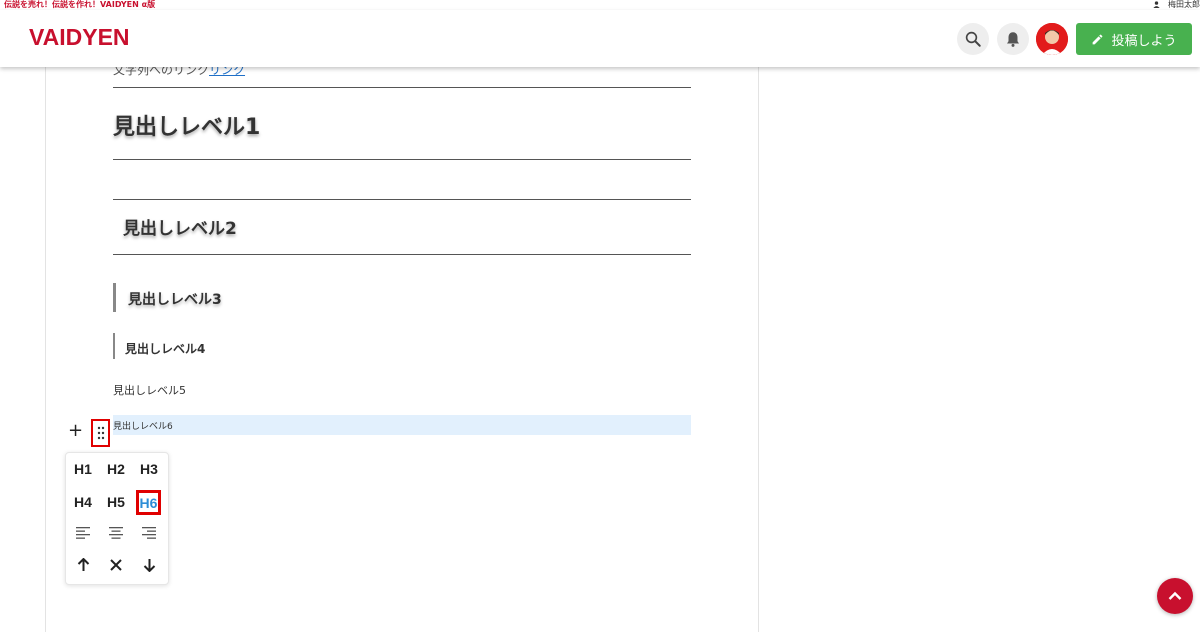 The image size is (1200, 632). Describe the element at coordinates (600, 5) in the screenshot. I see `top-strip: 伝説を売れ！伝説を作れ！VAIDYEN α版 梅田太郎` at that location.